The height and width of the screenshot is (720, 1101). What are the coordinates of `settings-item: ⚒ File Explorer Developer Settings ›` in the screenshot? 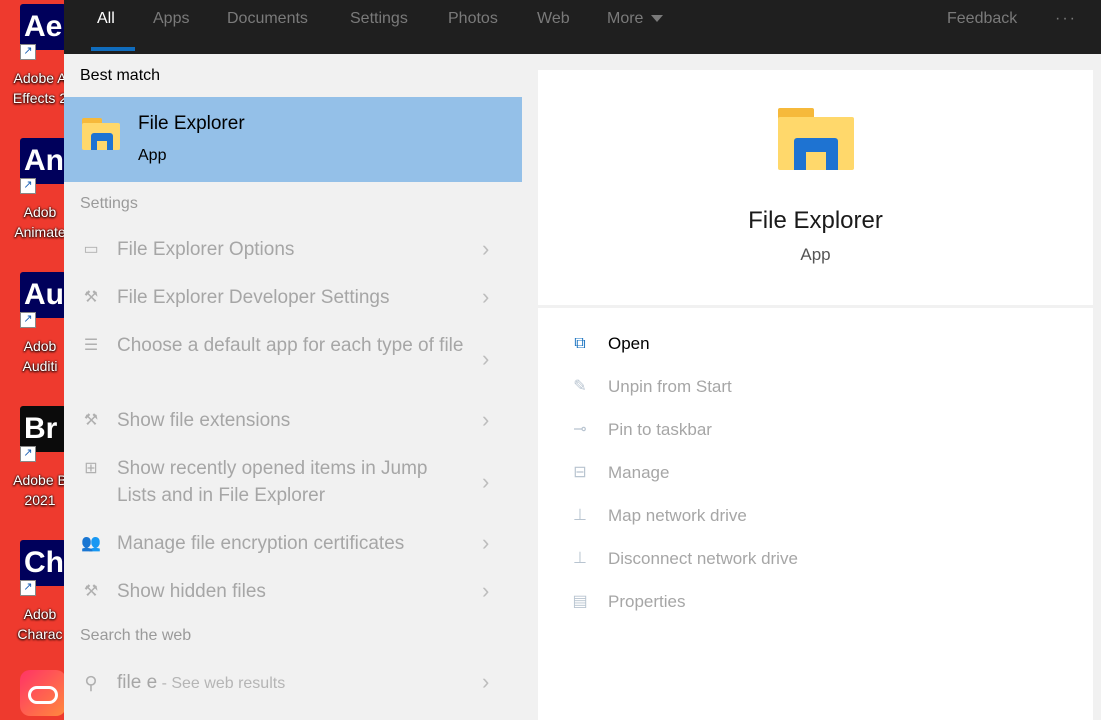 It's located at (293, 297).